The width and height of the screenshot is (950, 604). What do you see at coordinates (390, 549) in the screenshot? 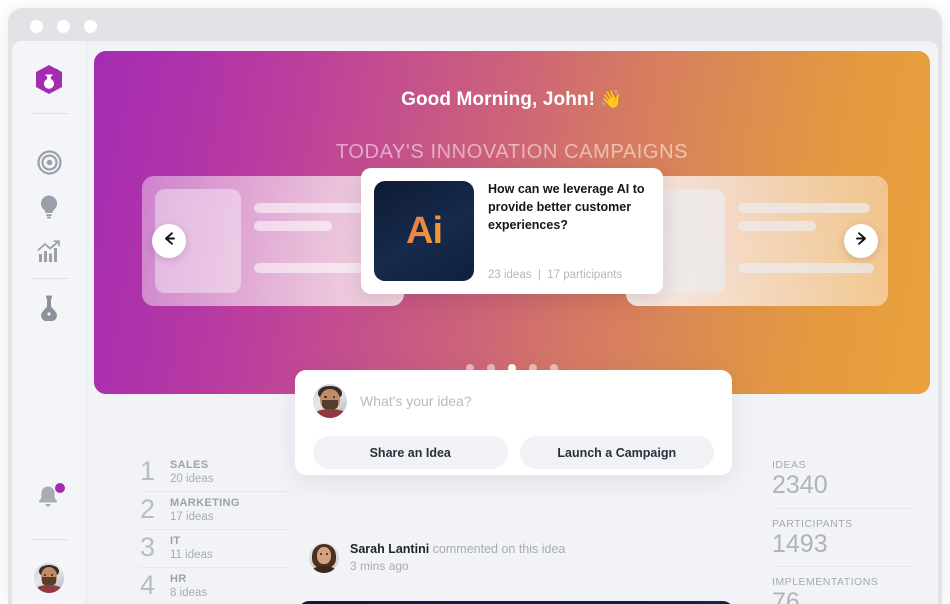
I see `activity-user-name: Sarah Lantini` at bounding box center [390, 549].